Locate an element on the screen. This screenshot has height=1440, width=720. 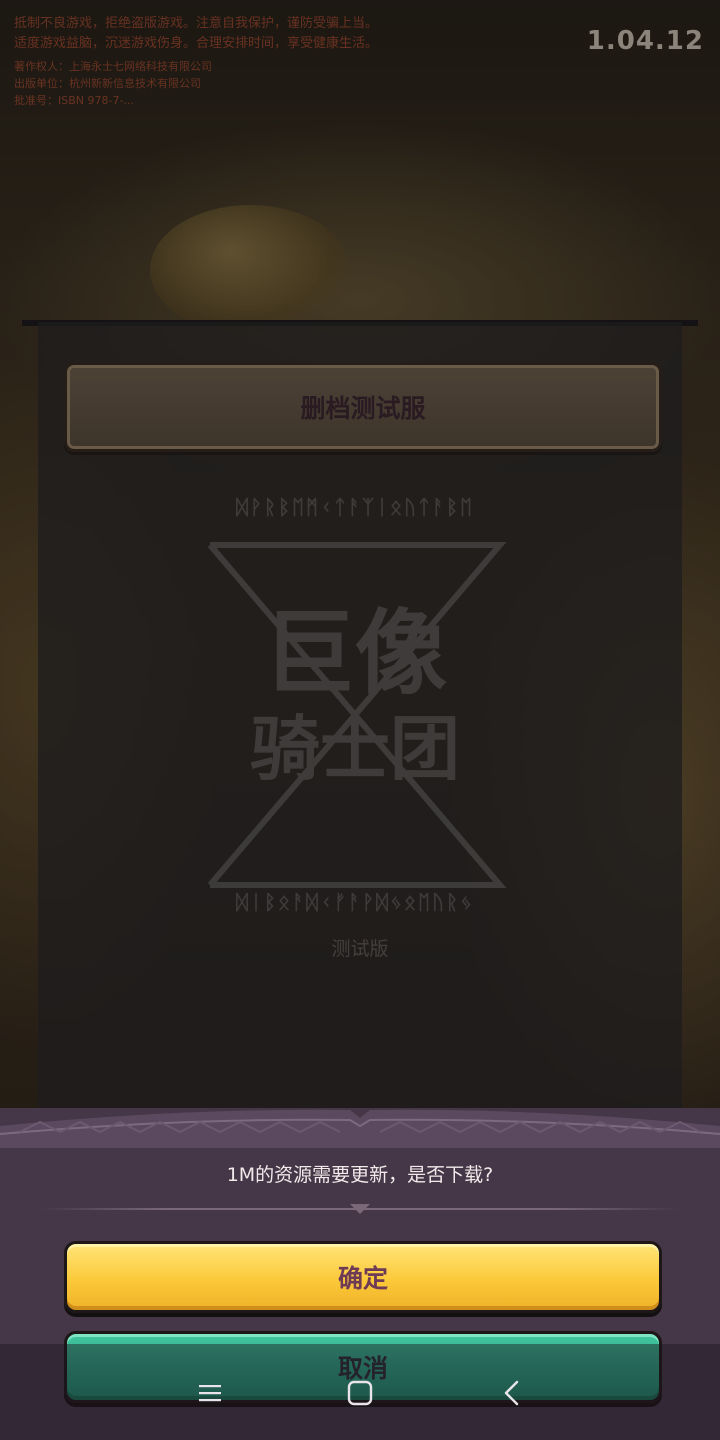
divider-notch is located at coordinates (360, 1209).